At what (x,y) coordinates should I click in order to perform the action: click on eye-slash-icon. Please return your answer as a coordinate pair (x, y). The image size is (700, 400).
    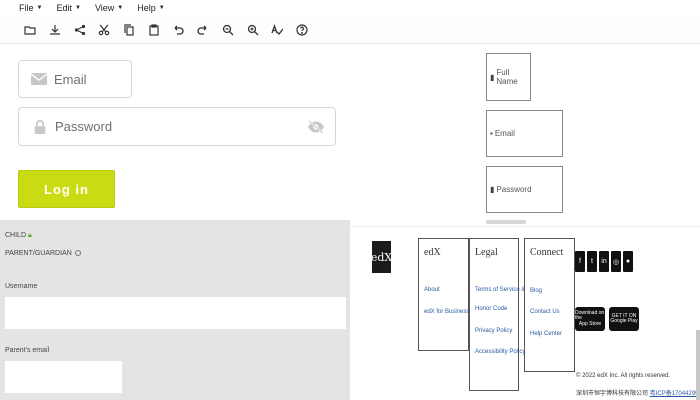
    Looking at the image, I should click on (316, 127).